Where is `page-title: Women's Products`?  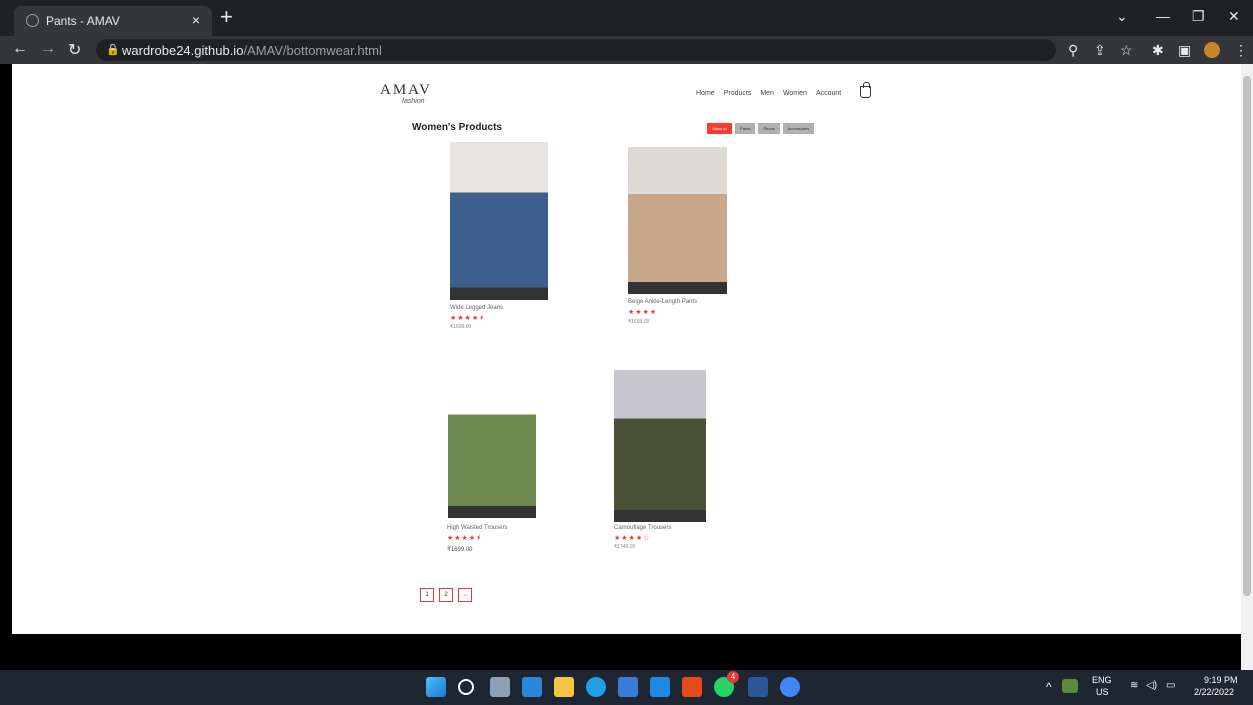
page-title: Women's Products is located at coordinates (457, 127).